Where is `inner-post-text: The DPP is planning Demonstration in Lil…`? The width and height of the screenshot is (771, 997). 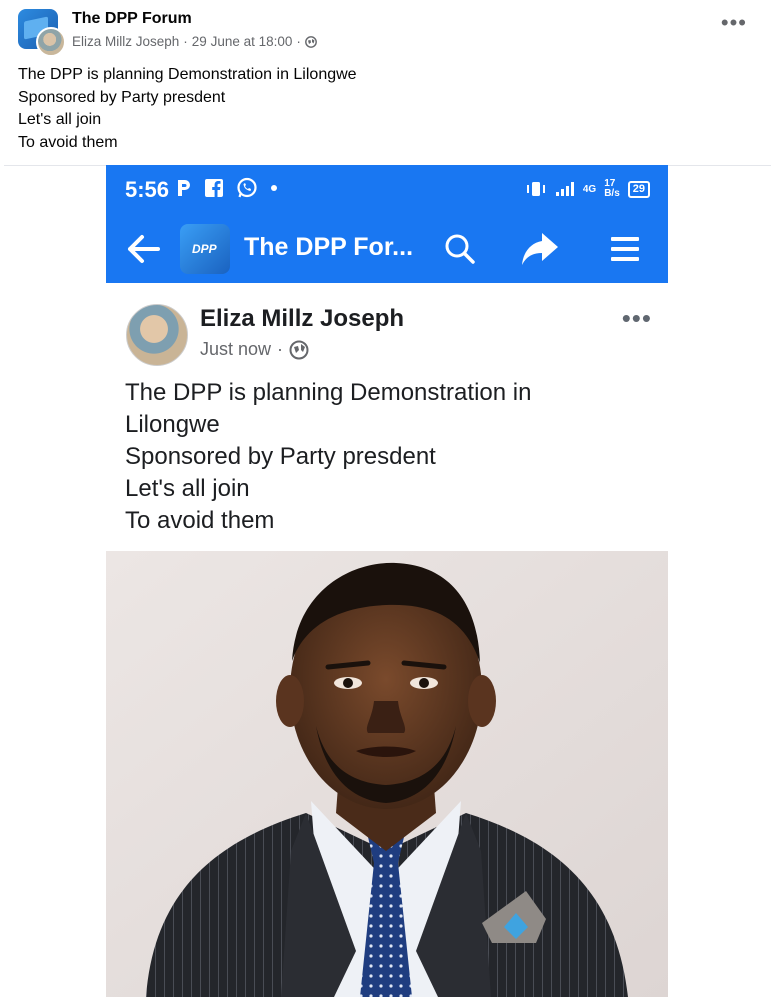
inner-post-text: The DPP is planning Demonstration in Lil… is located at coordinates (328, 457).